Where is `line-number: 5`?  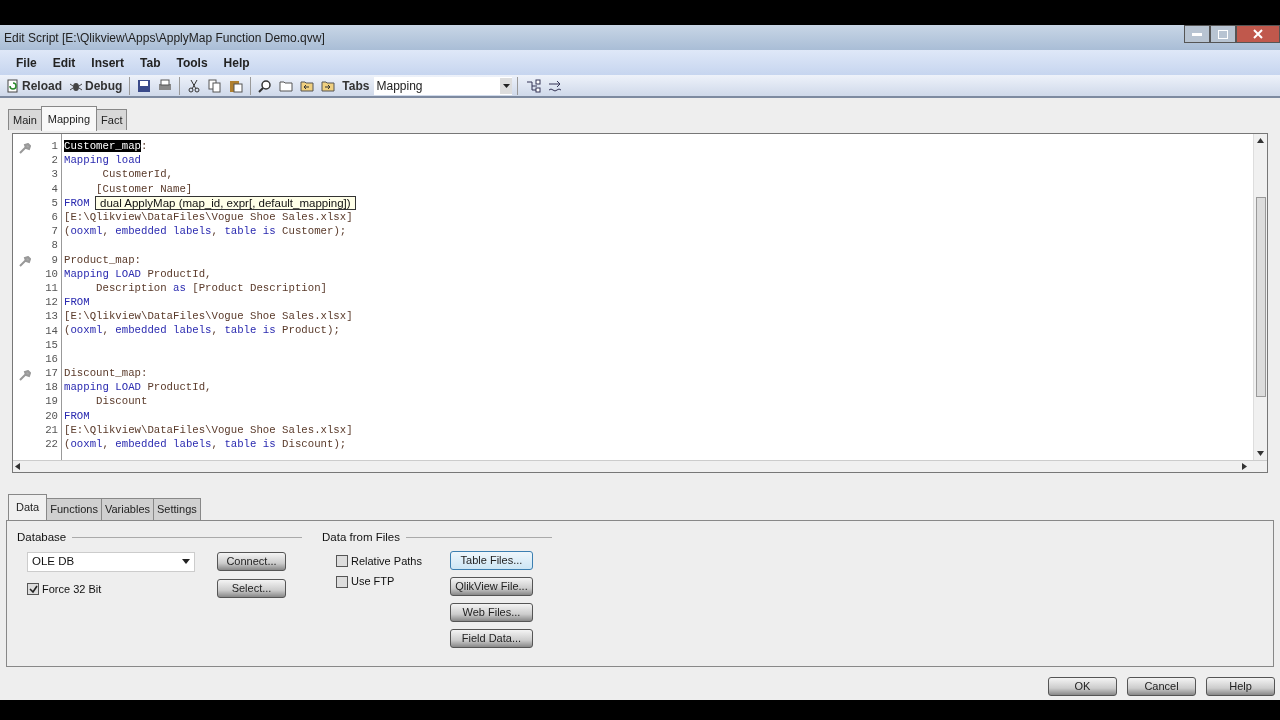 line-number: 5 is located at coordinates (54, 203).